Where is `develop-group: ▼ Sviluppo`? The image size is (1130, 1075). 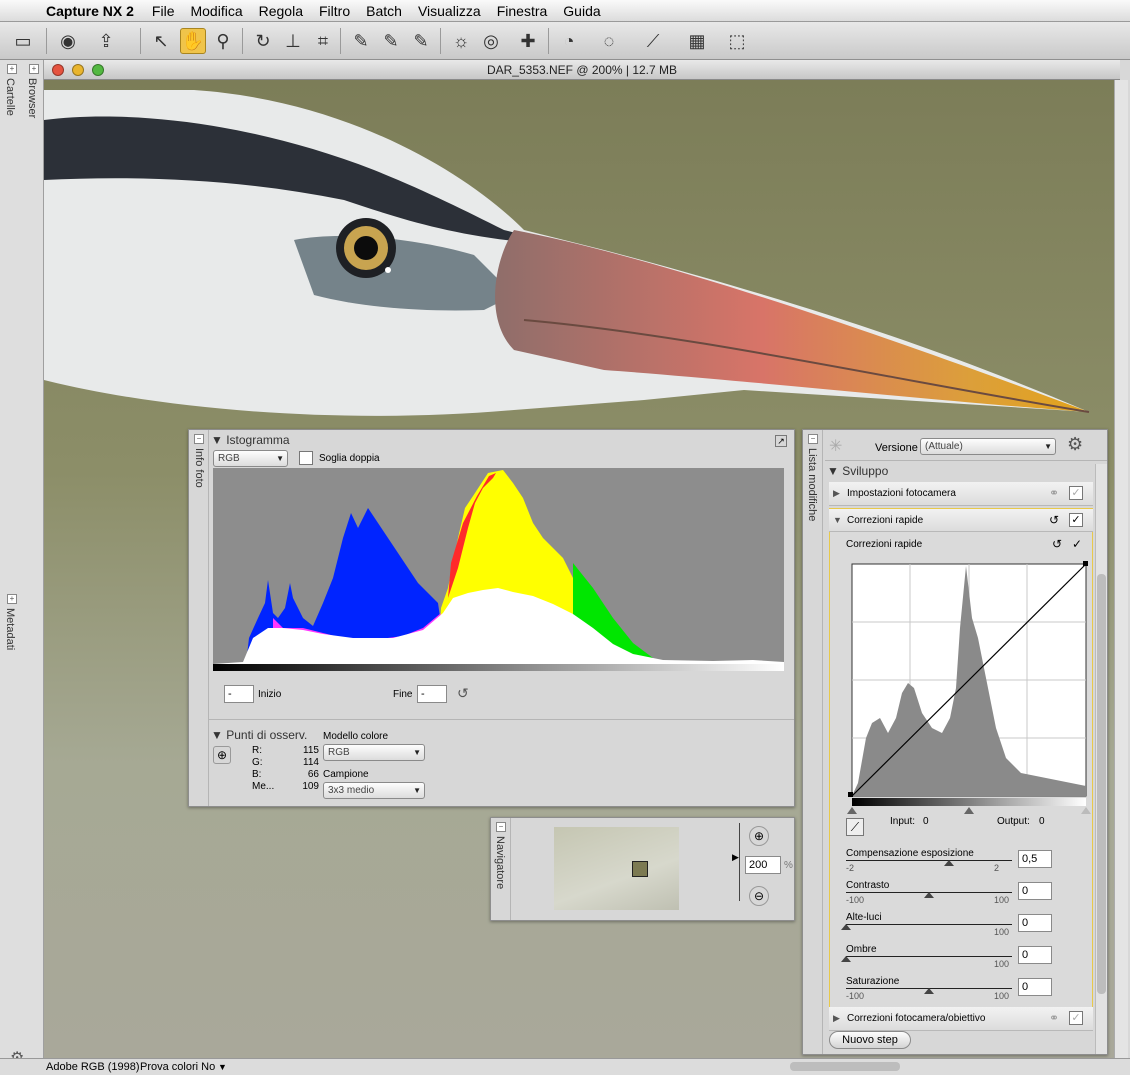
develop-group: ▼ Sviluppo is located at coordinates (857, 471).